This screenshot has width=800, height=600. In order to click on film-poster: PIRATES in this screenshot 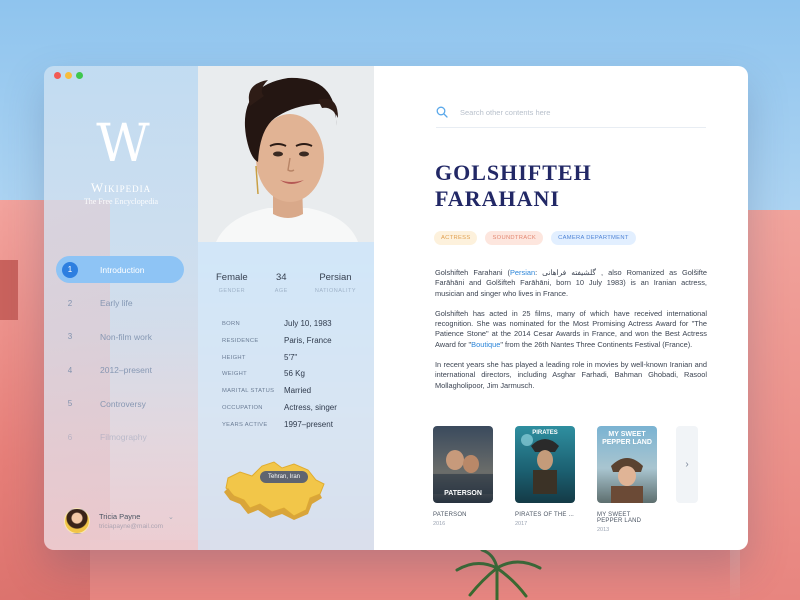, I will do `click(545, 464)`.